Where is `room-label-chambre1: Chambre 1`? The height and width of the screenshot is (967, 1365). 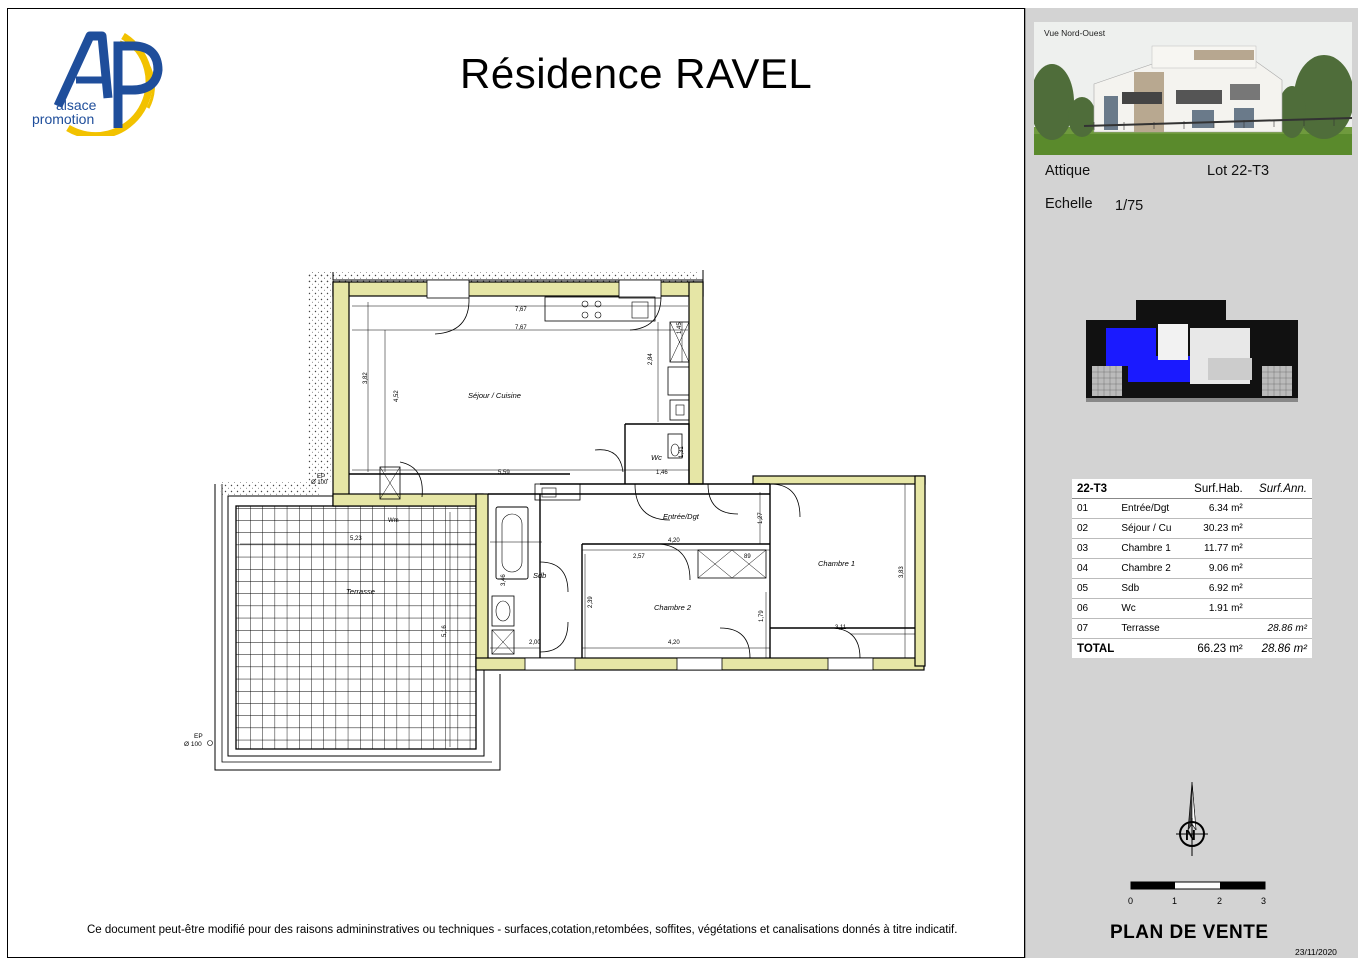 room-label-chambre1: Chambre 1 is located at coordinates (836, 563).